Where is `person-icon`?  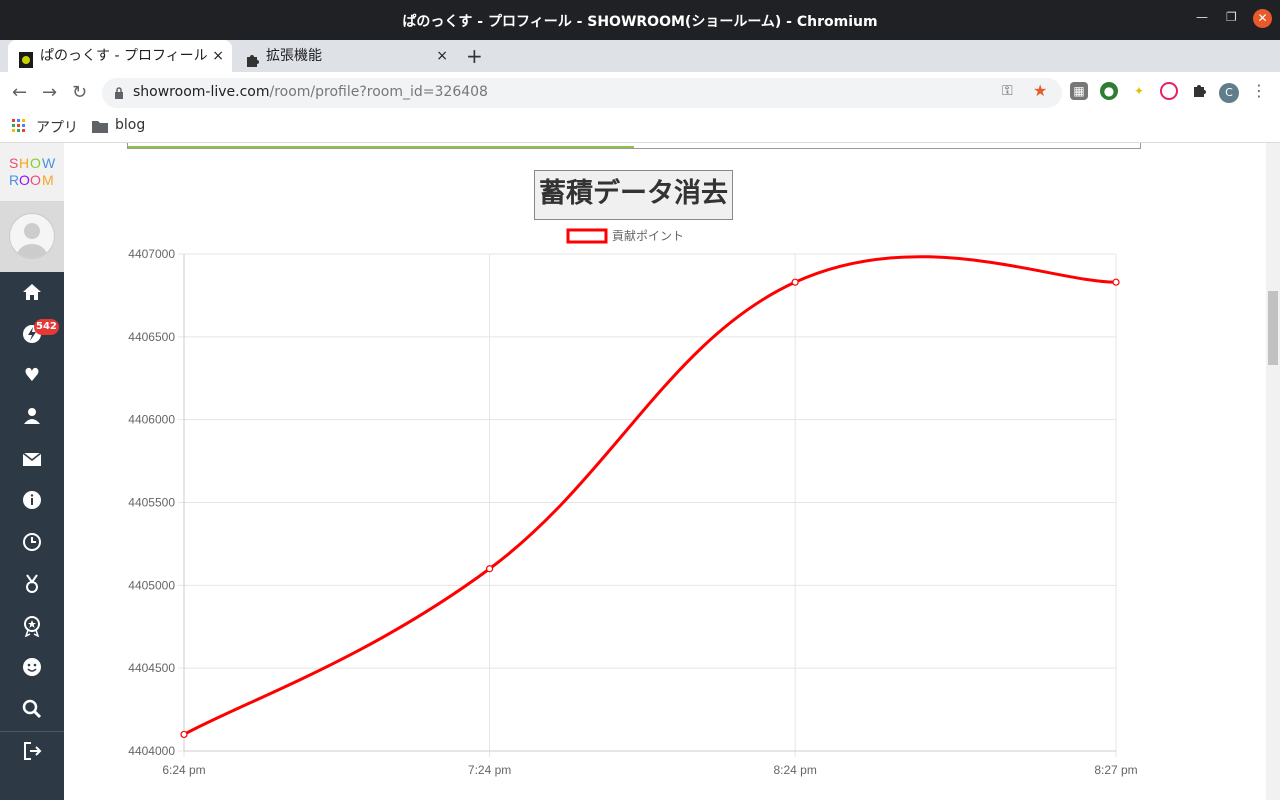
person-icon is located at coordinates (32, 417).